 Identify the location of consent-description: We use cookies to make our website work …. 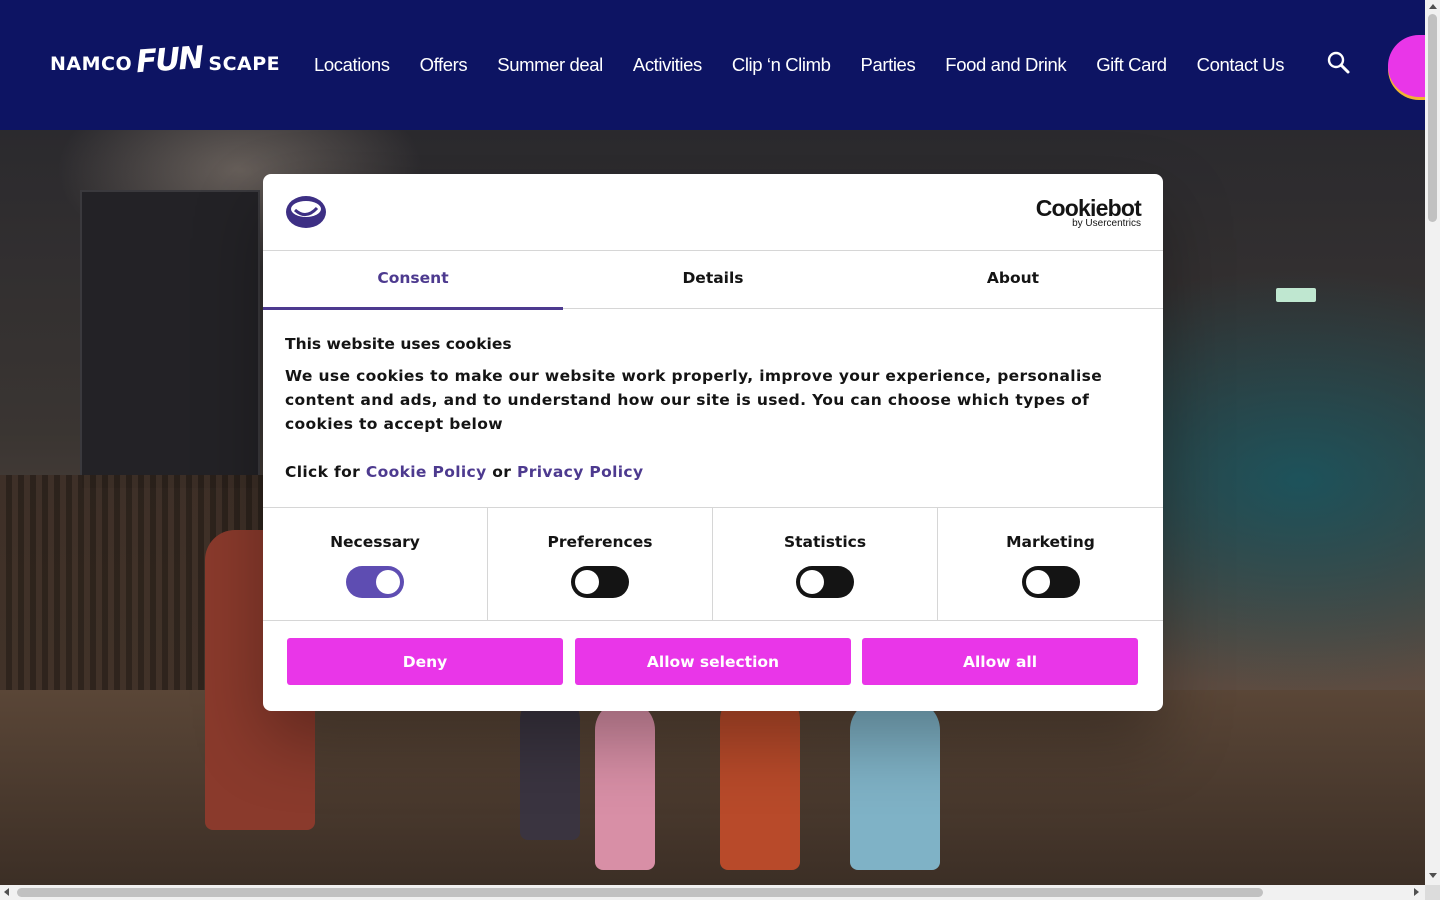
(694, 400).